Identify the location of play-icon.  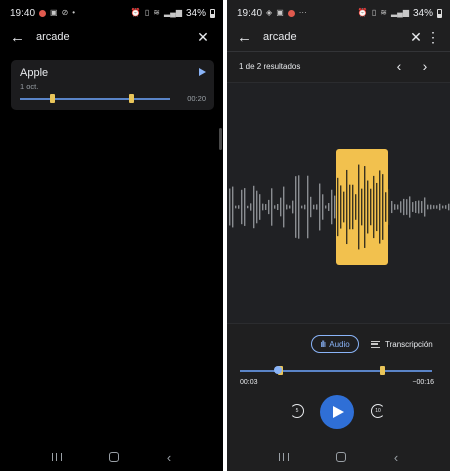
(202, 72).